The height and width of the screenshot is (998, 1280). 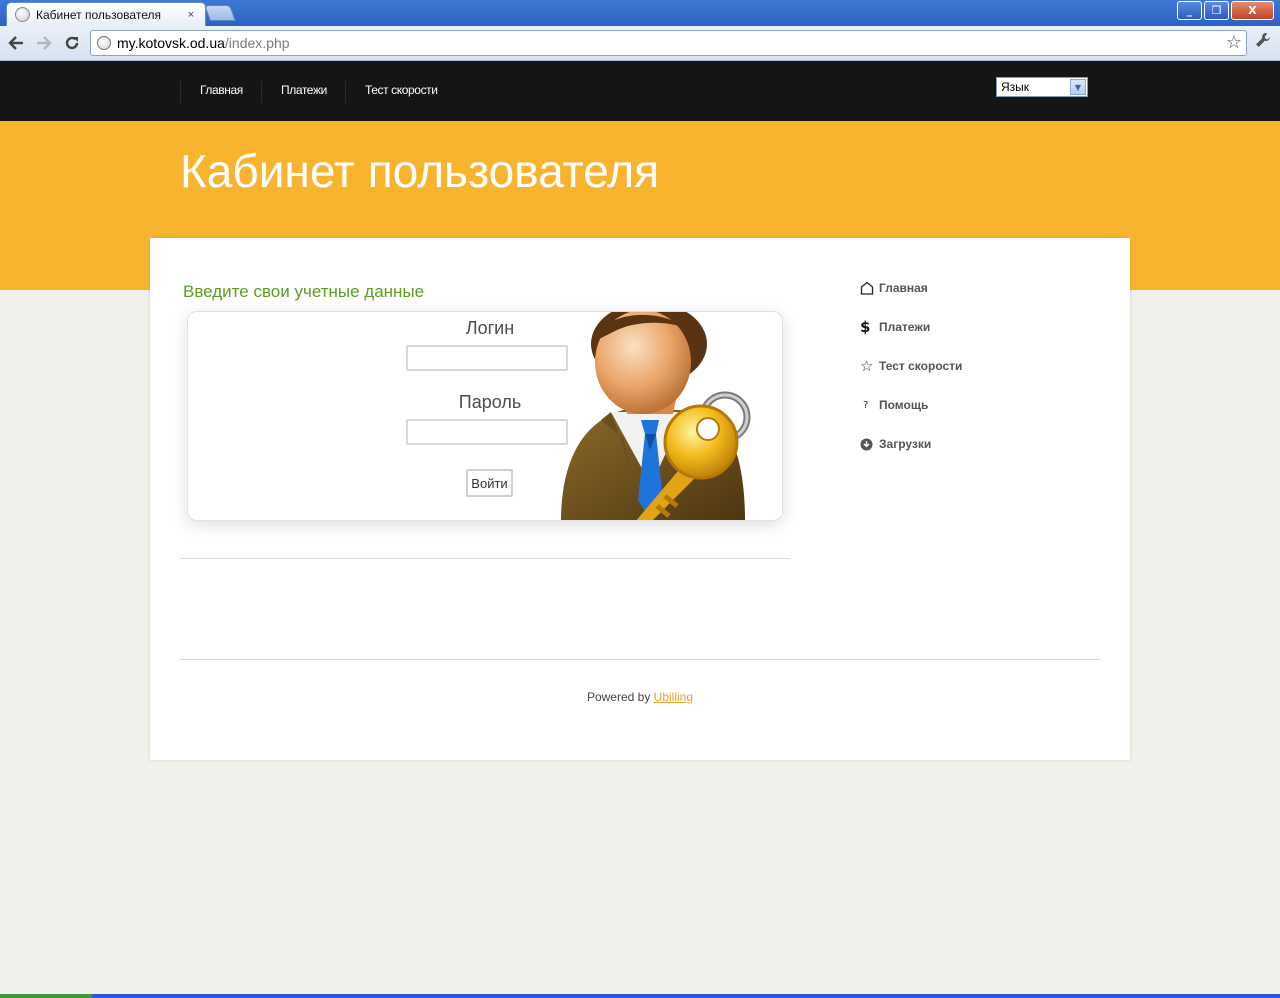 I want to click on divider, so click(x=485, y=558).